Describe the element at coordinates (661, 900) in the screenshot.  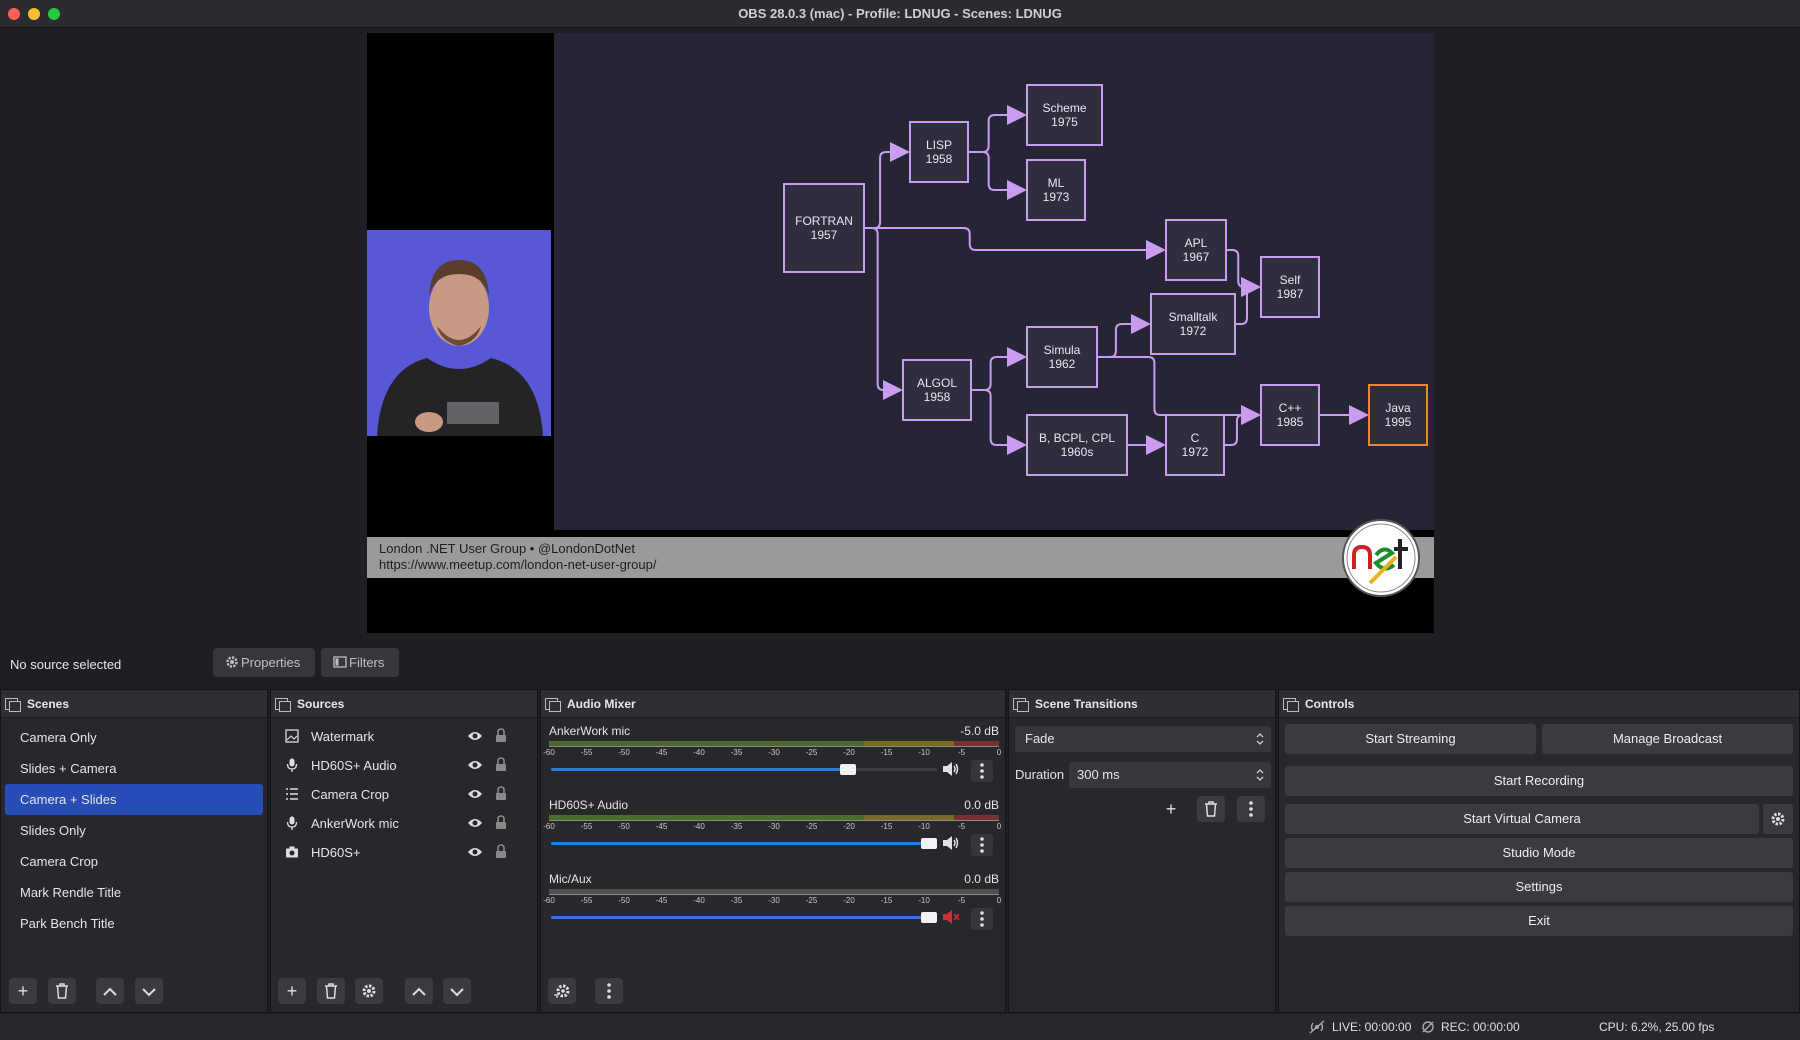
I see `meter-tick-label: -45` at that location.